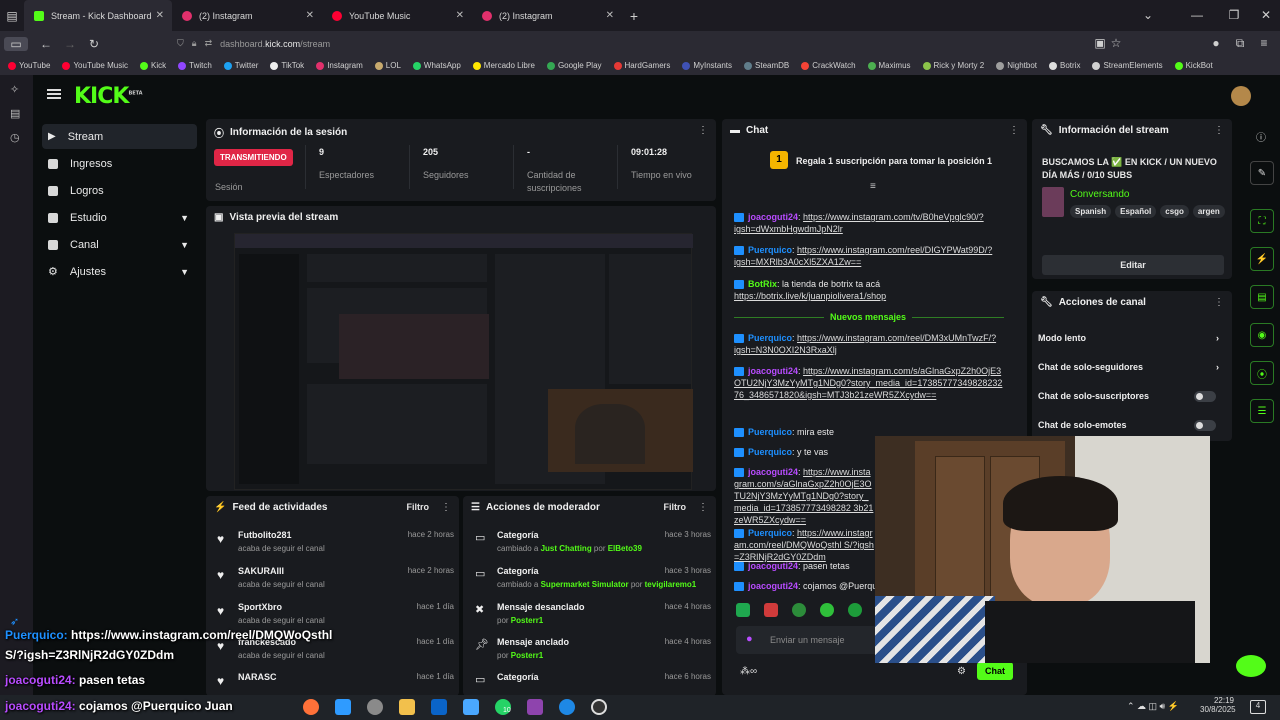  Describe the element at coordinates (1193, 65) in the screenshot. I see `bookmark-kickbot: KickBot` at that location.